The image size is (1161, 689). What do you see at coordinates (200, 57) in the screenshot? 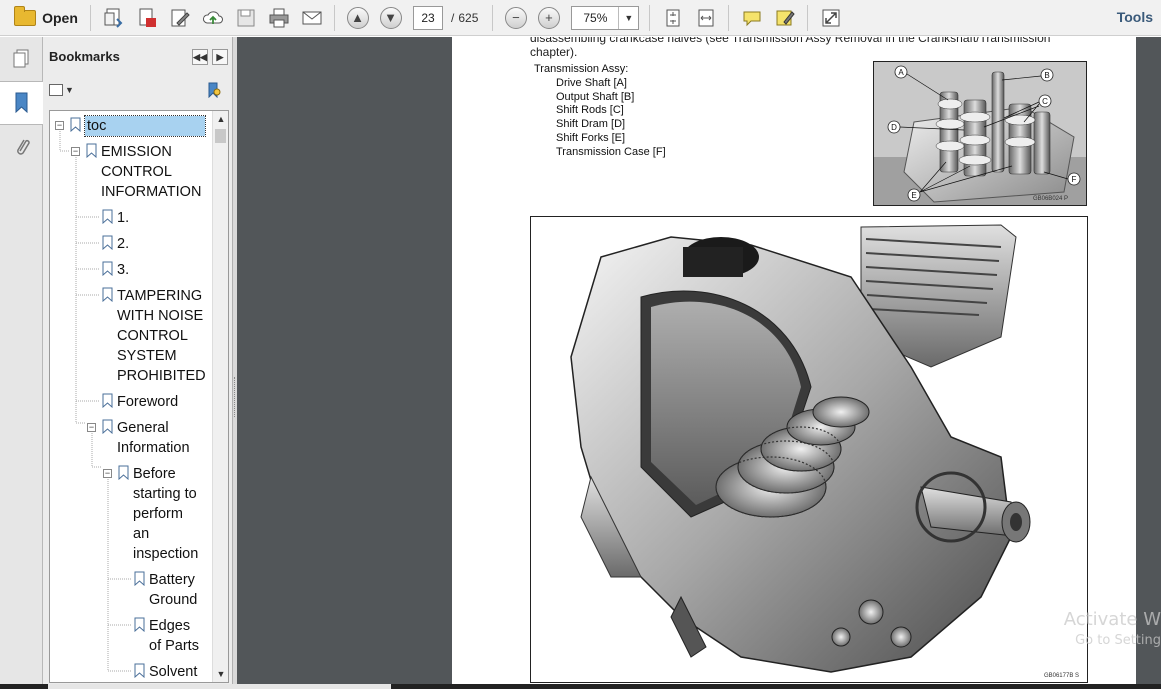
I see `collapse-panel-button: ◀◀` at bounding box center [200, 57].